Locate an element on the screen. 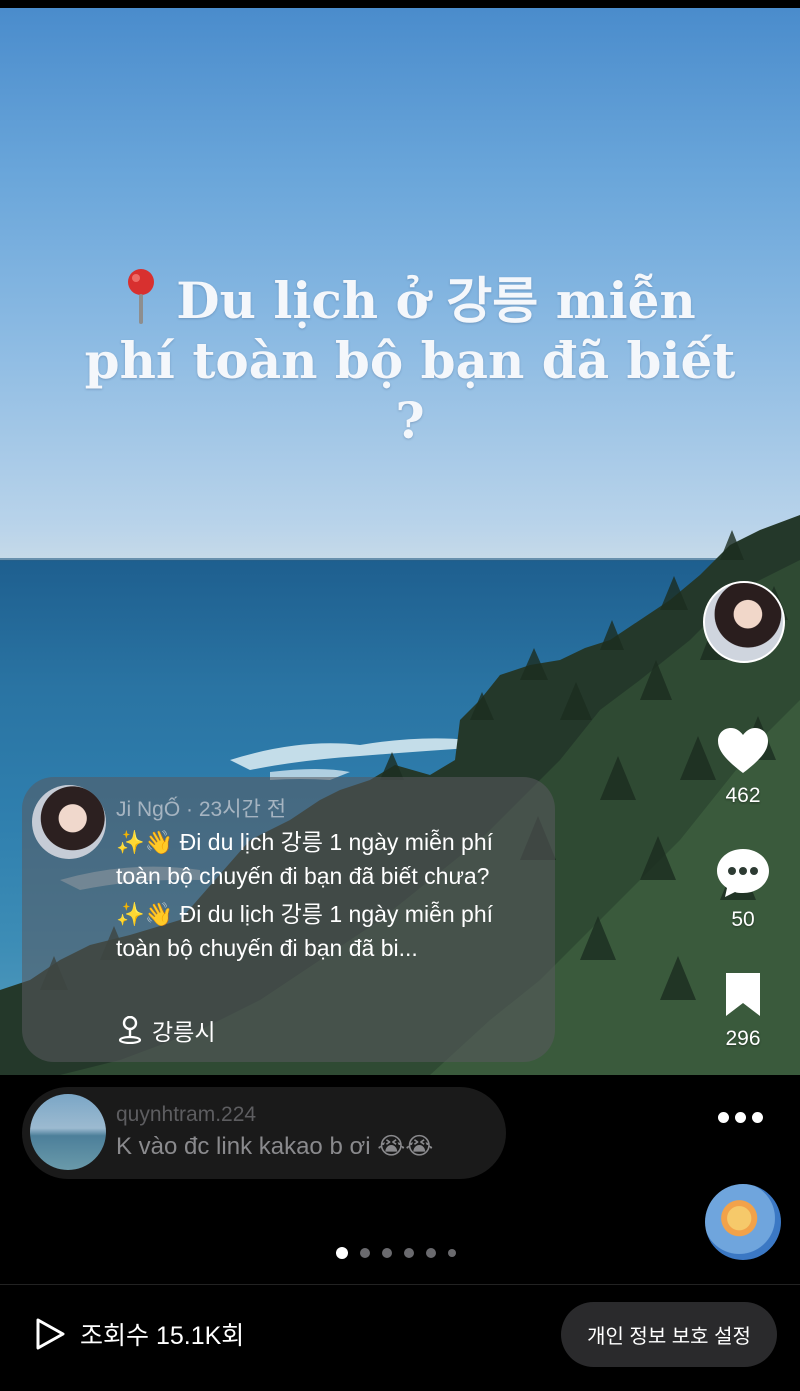 This screenshot has width=800, height=1391. footer-divider is located at coordinates (400, 1284).